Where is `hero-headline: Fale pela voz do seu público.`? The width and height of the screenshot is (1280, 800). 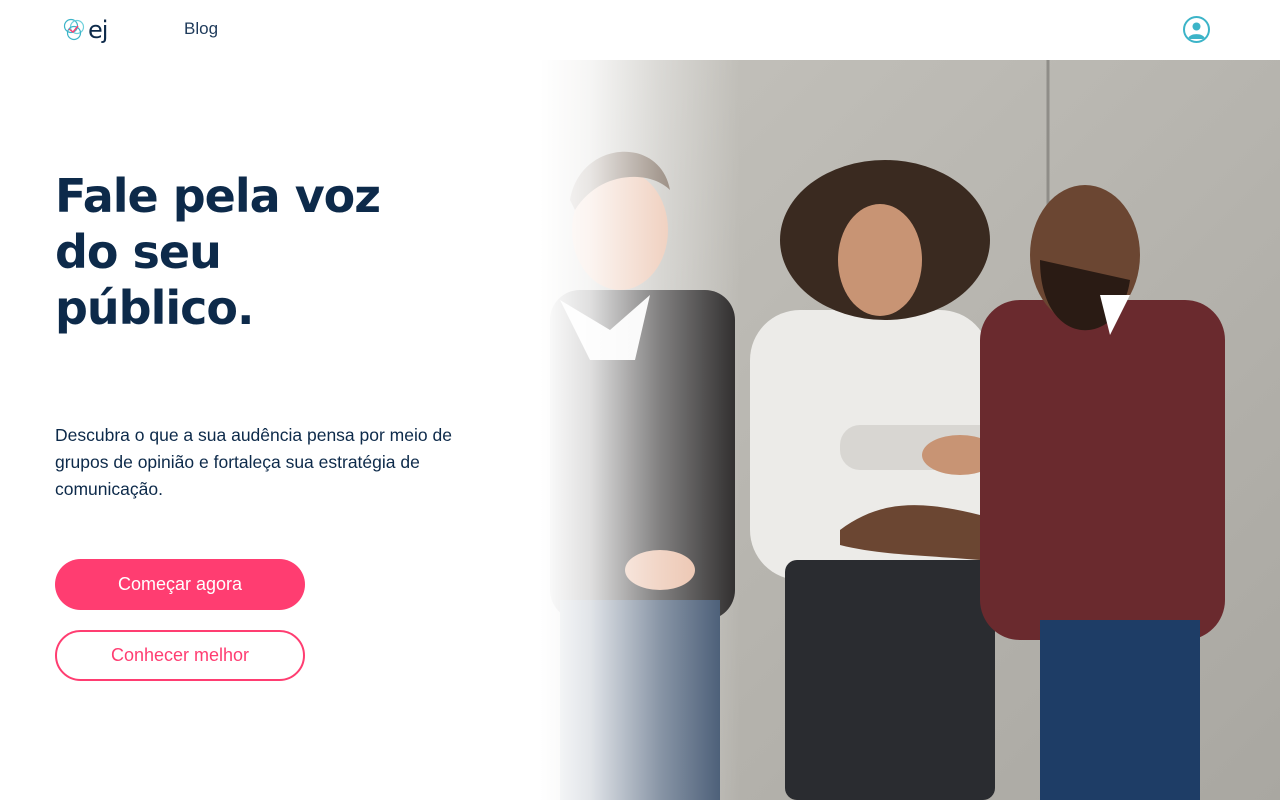
hero-headline: Fale pela voz do seu público. is located at coordinates (265, 252).